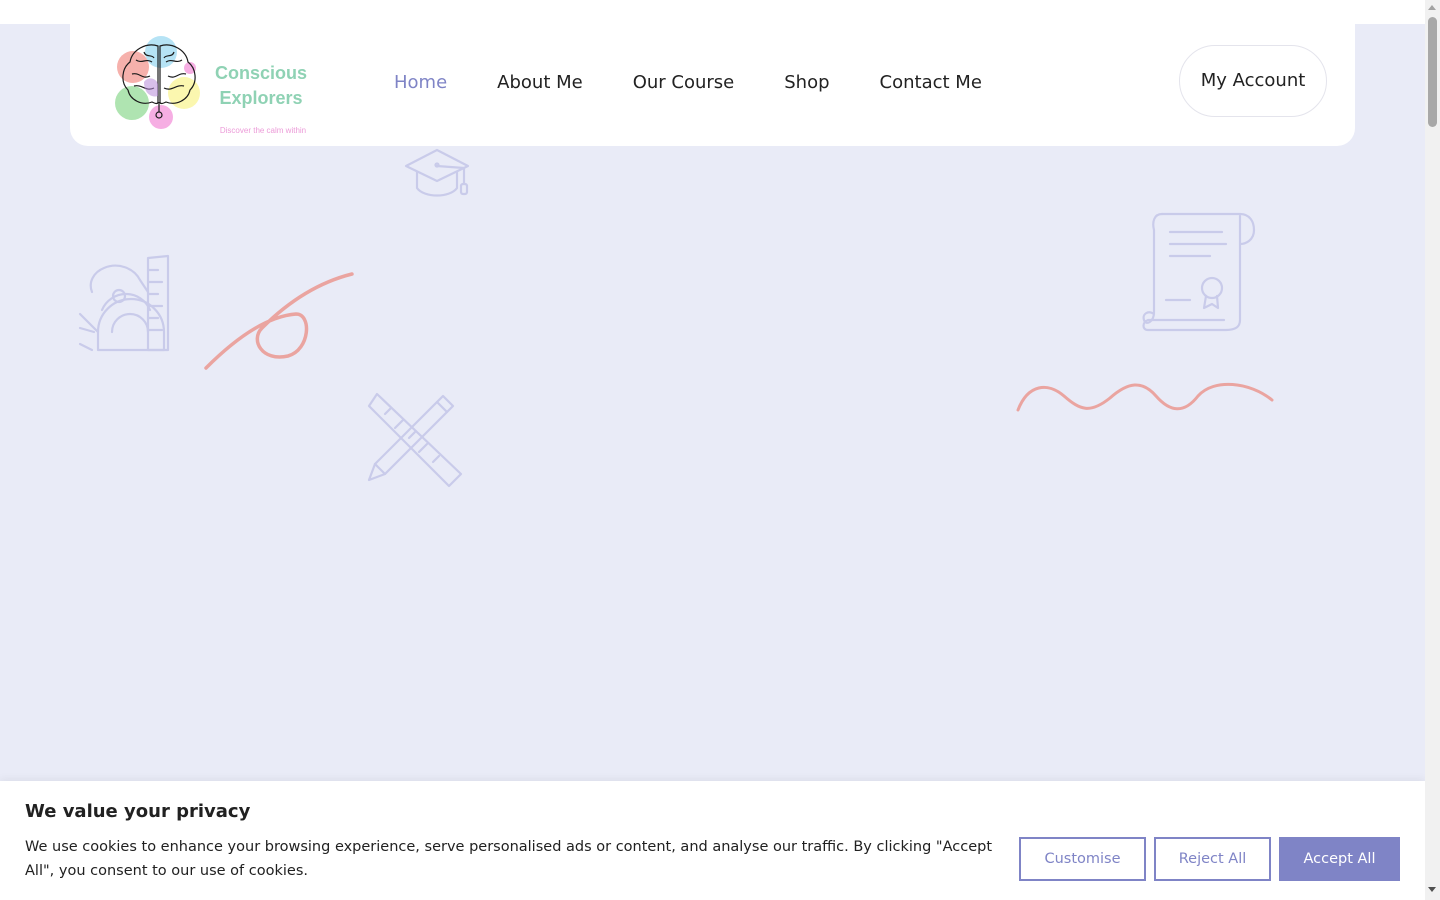 The image size is (1440, 900). Describe the element at coordinates (540, 83) in the screenshot. I see `nav-about-me: About Me` at that location.